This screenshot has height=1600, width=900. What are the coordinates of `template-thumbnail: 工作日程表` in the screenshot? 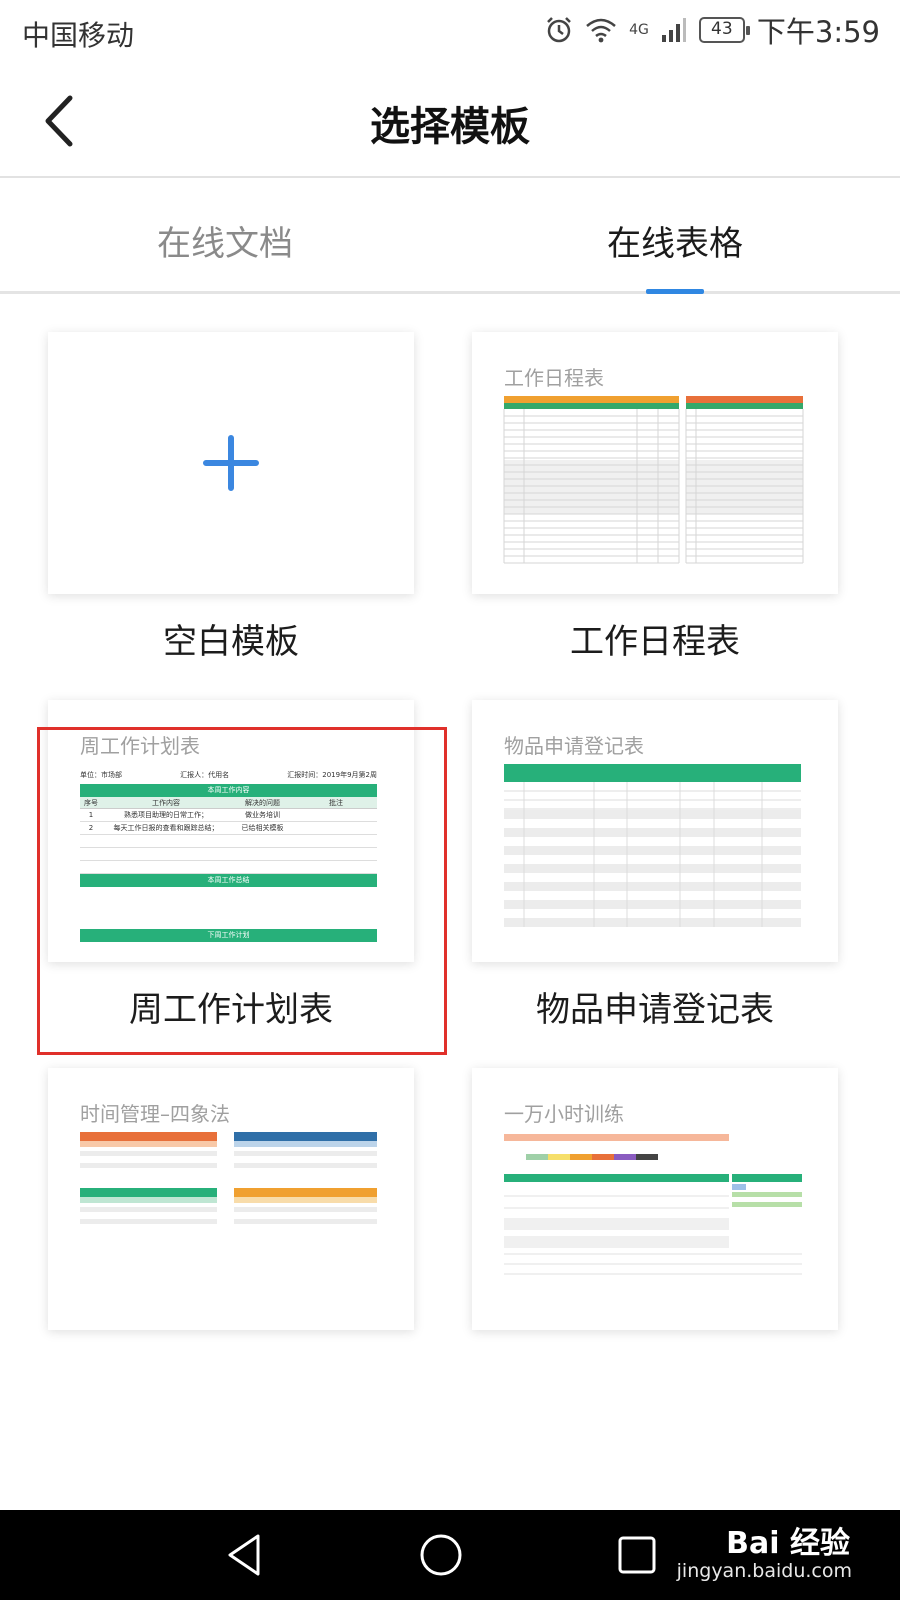 It's located at (655, 463).